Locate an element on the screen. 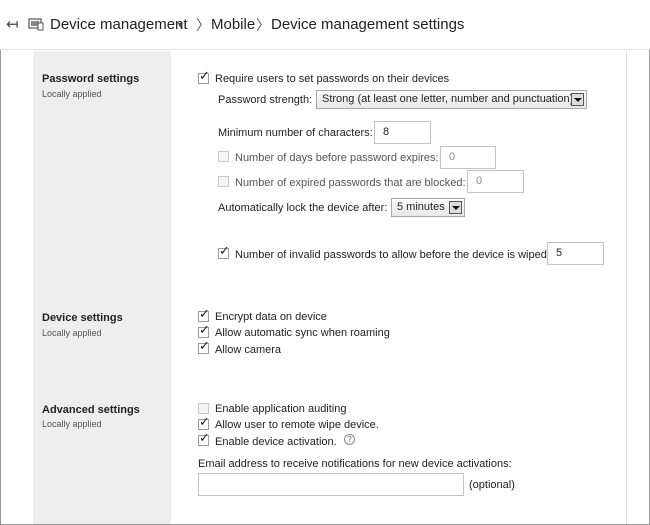  blocked-passwords-checkbox is located at coordinates (223, 181).